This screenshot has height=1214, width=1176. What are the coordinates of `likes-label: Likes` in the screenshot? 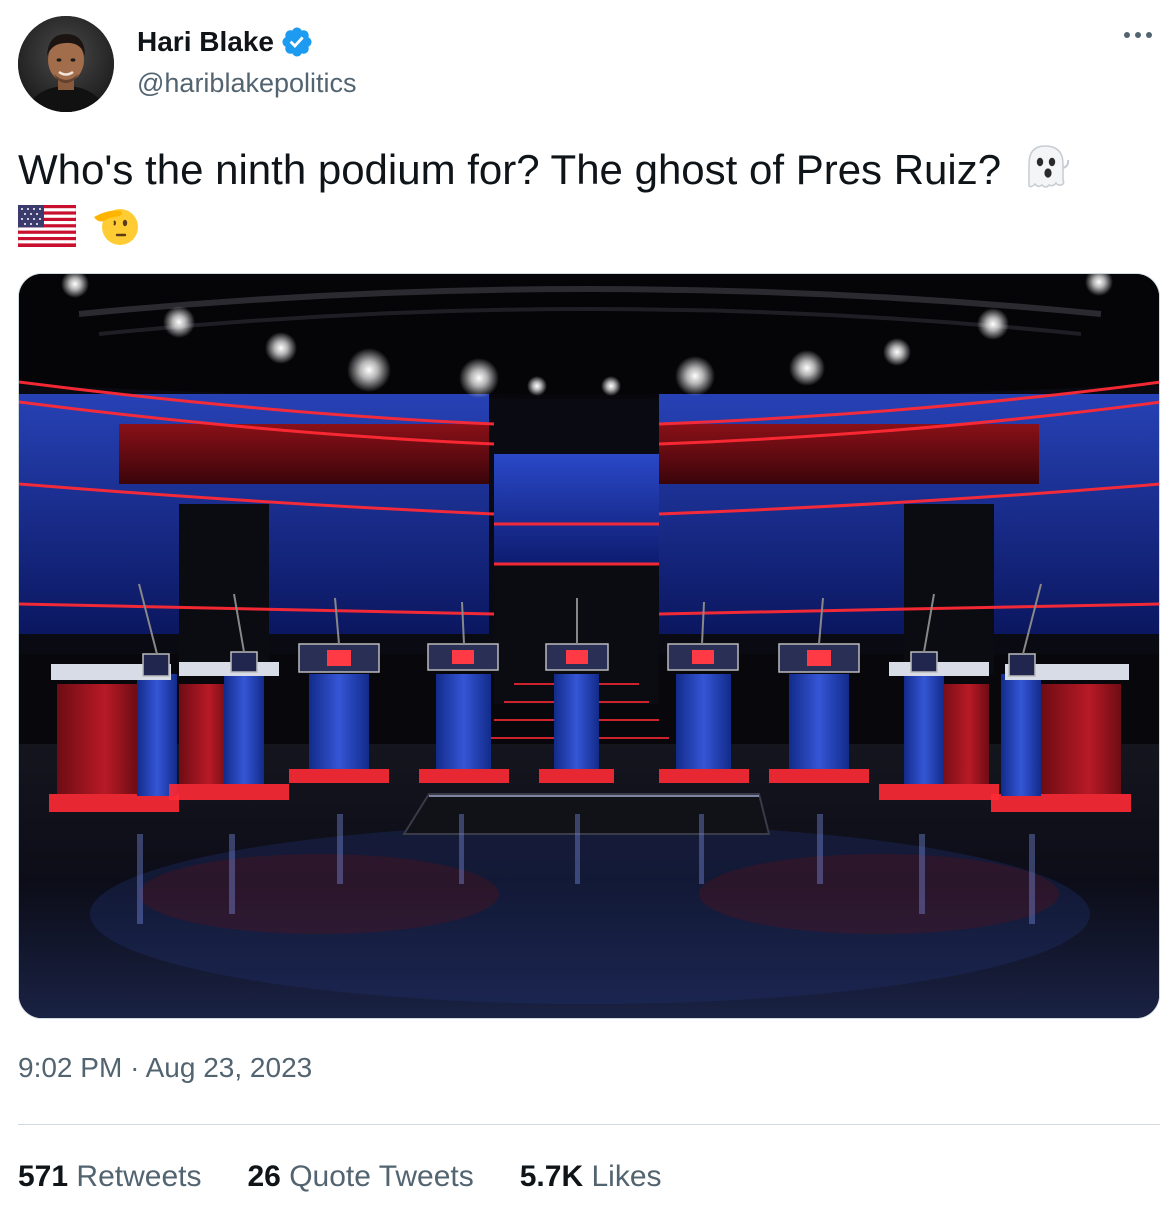 It's located at (626, 1176).